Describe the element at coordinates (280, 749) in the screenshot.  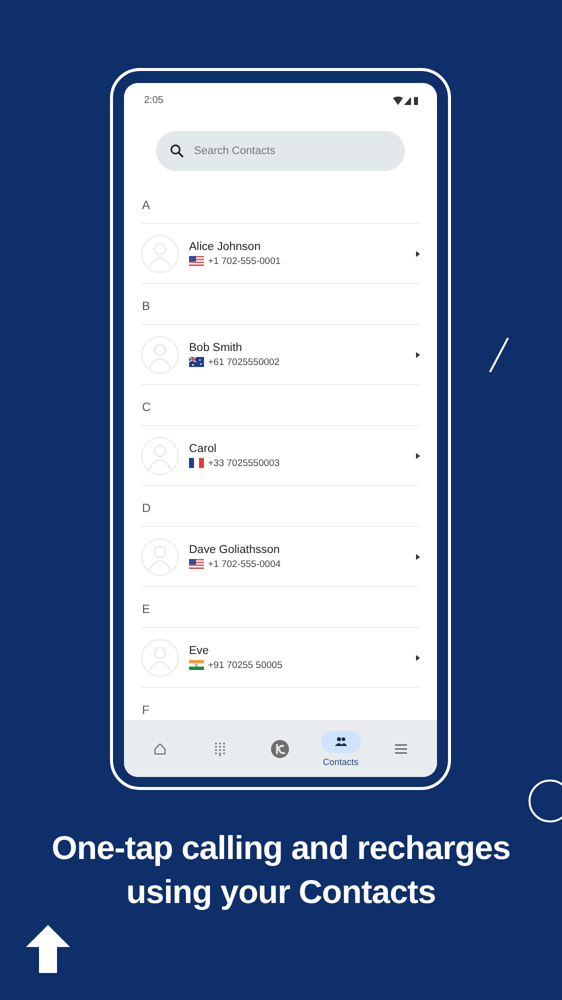
I see `logo-icon` at that location.